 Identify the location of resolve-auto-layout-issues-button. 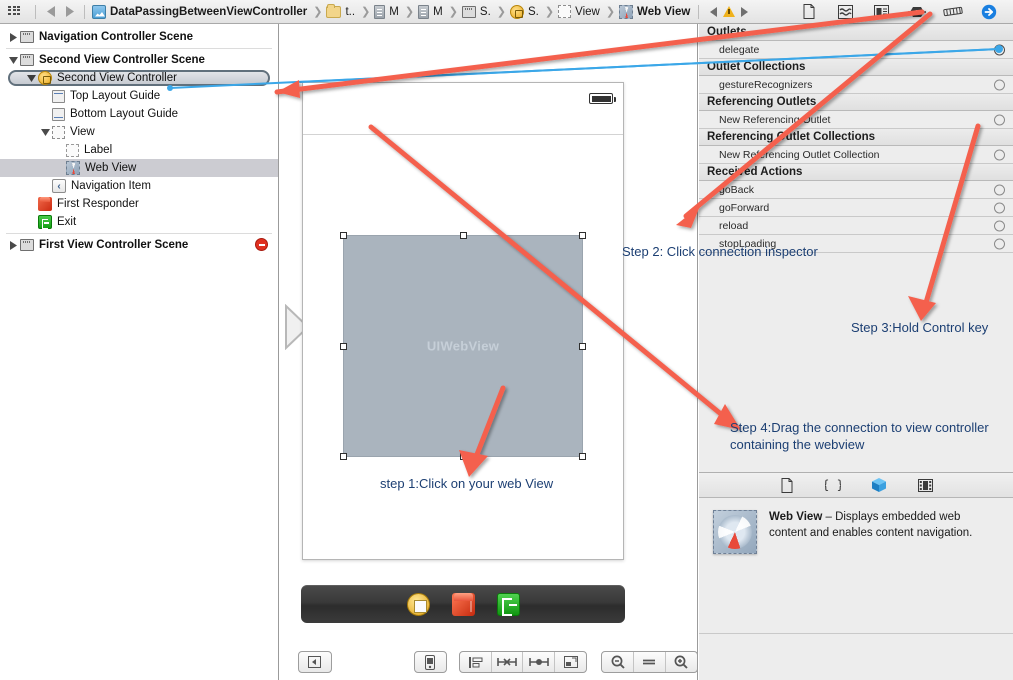
(539, 662).